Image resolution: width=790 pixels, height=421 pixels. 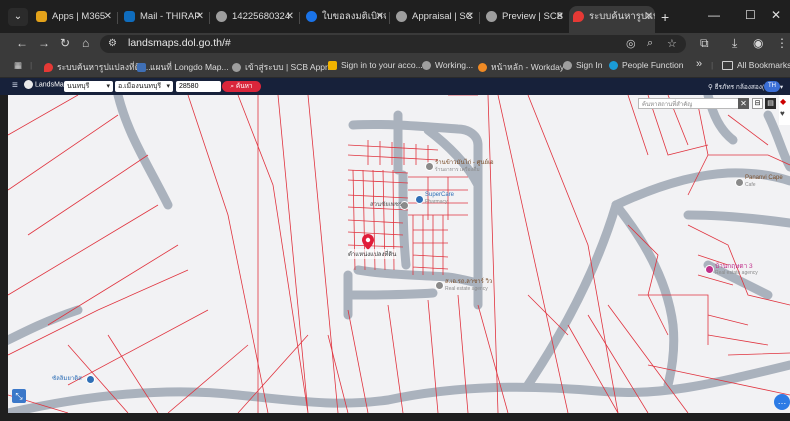 What do you see at coordinates (79, 16) in the screenshot?
I see `tab-label: Apps | M365` at bounding box center [79, 16].